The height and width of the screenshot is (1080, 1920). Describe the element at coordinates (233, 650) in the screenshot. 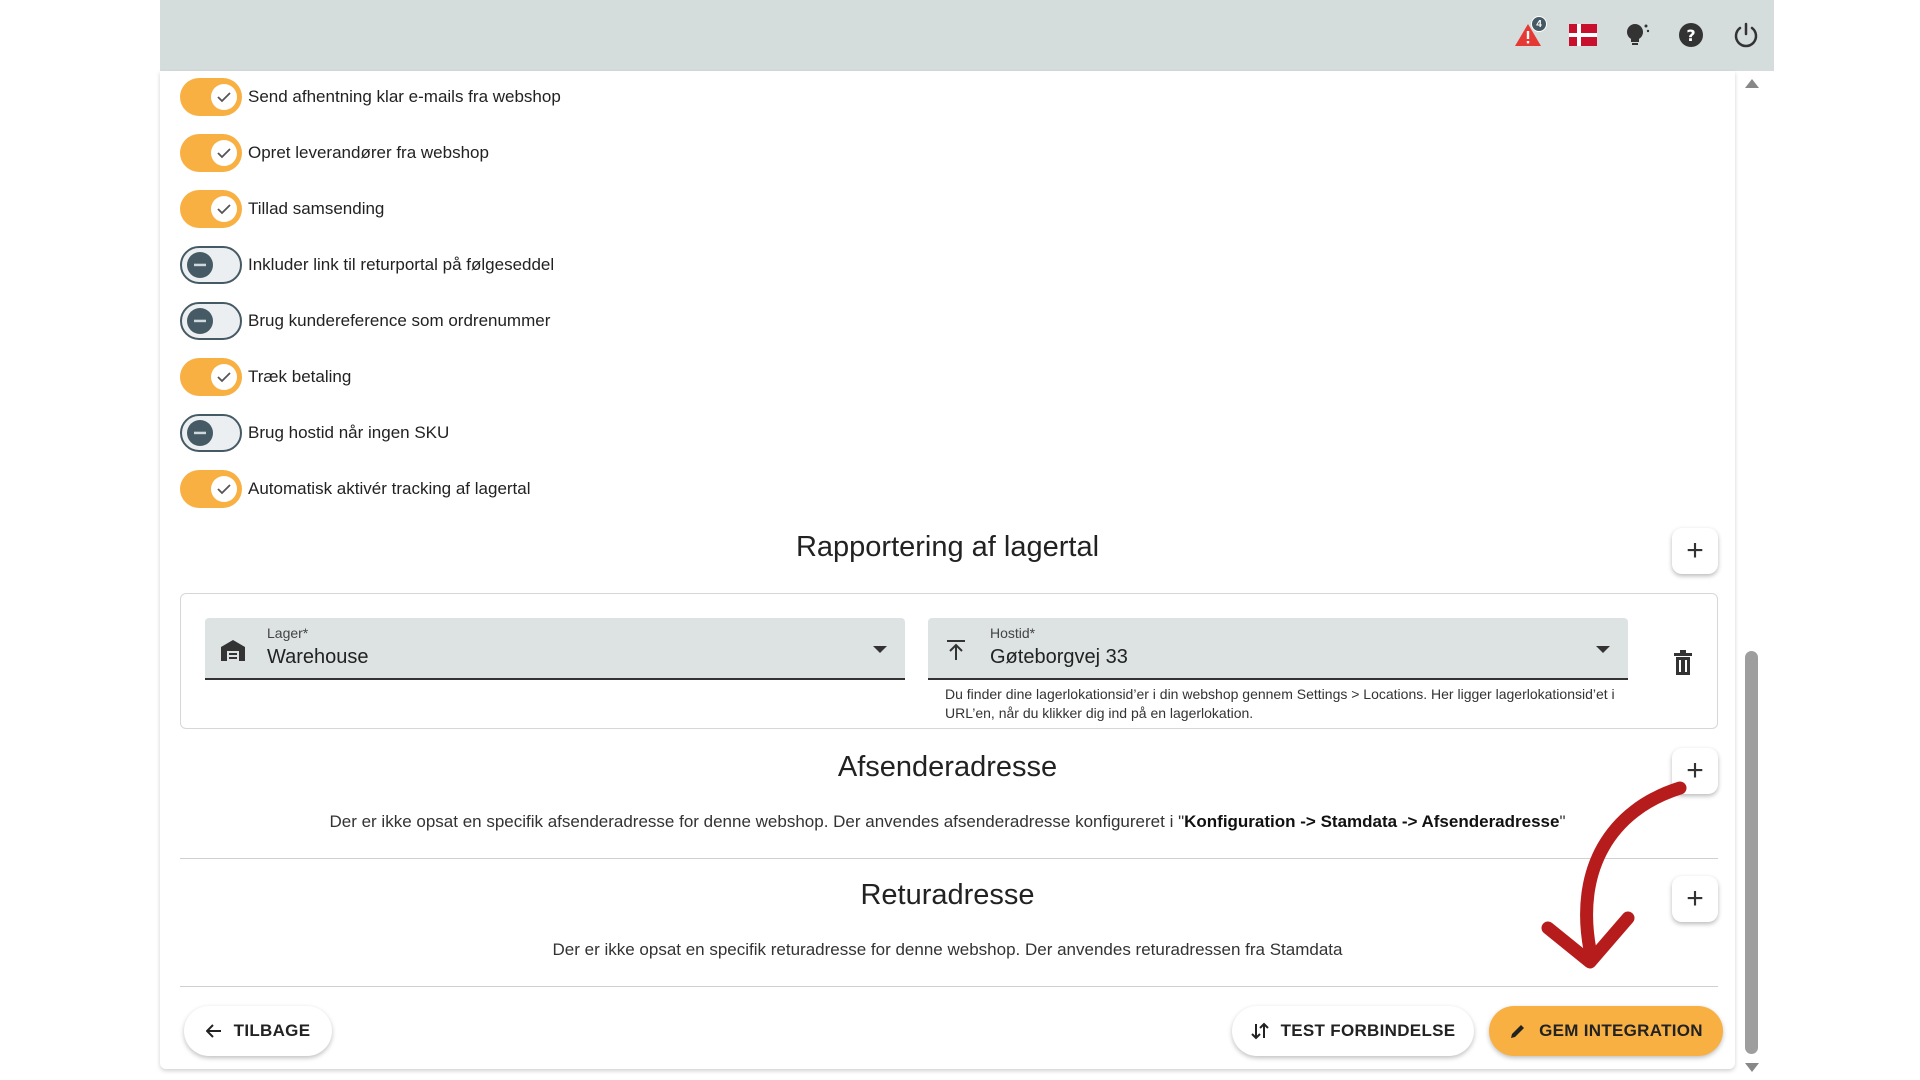

I see `warehouse-icon` at that location.